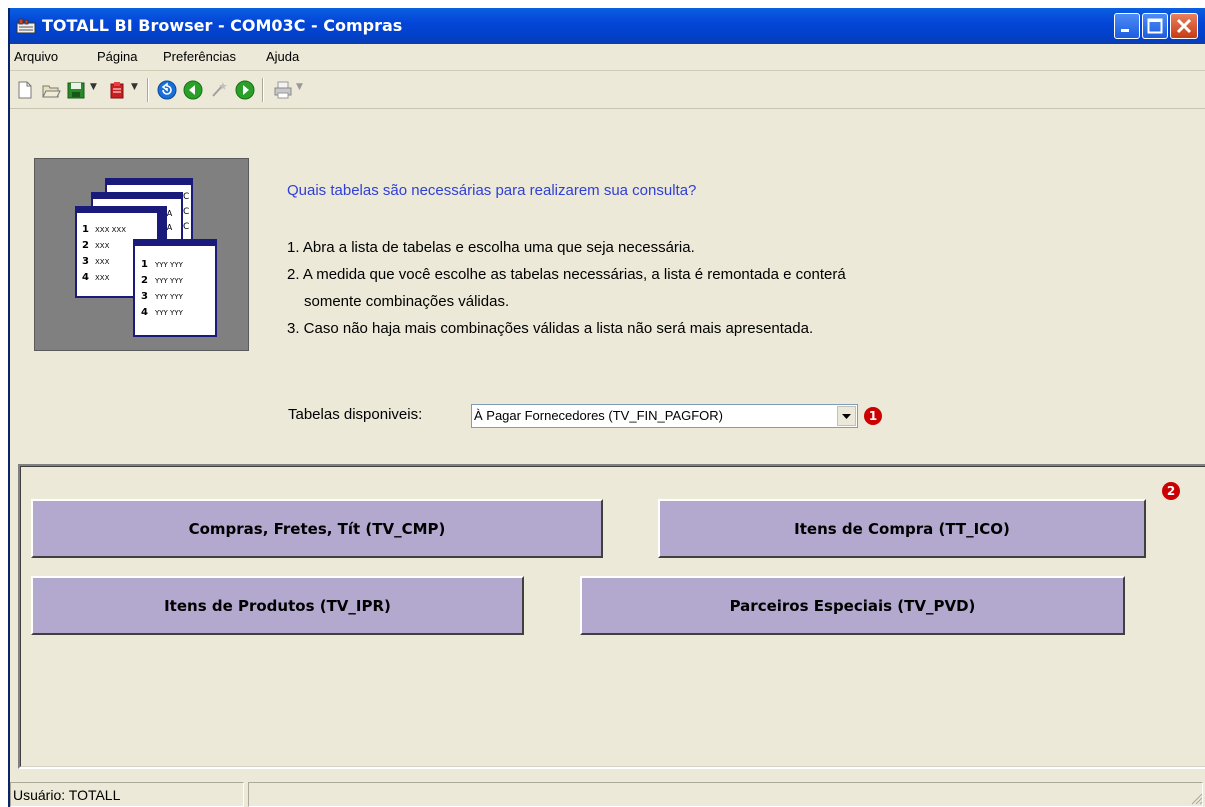 This screenshot has width=1205, height=807. I want to click on print-dropdown-icon: ▼, so click(299, 87).